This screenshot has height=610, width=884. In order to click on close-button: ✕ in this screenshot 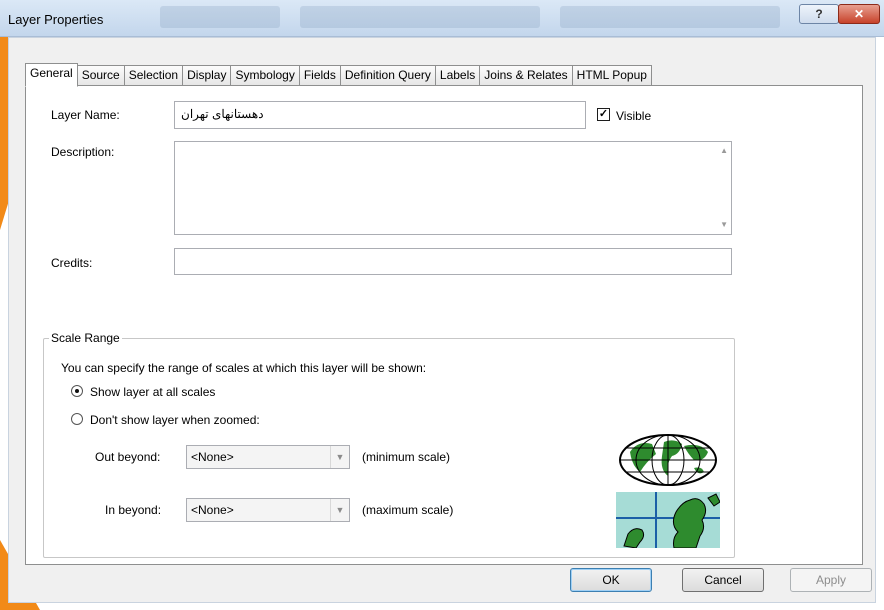, I will do `click(859, 14)`.